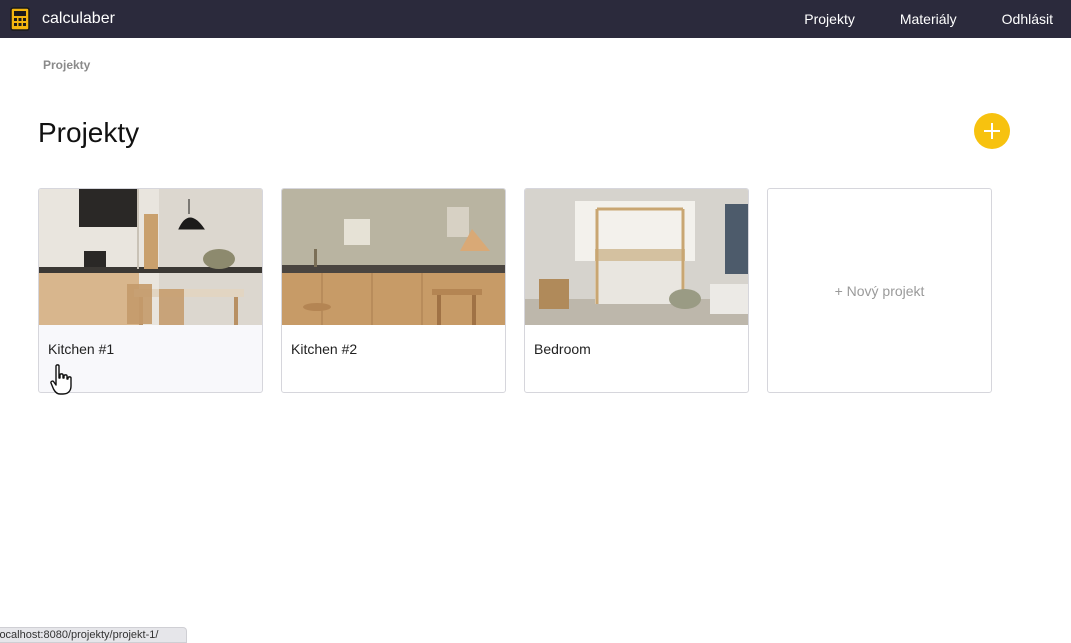 The width and height of the screenshot is (1071, 643). I want to click on project-card-bedroom: Bedroom, so click(636, 290).